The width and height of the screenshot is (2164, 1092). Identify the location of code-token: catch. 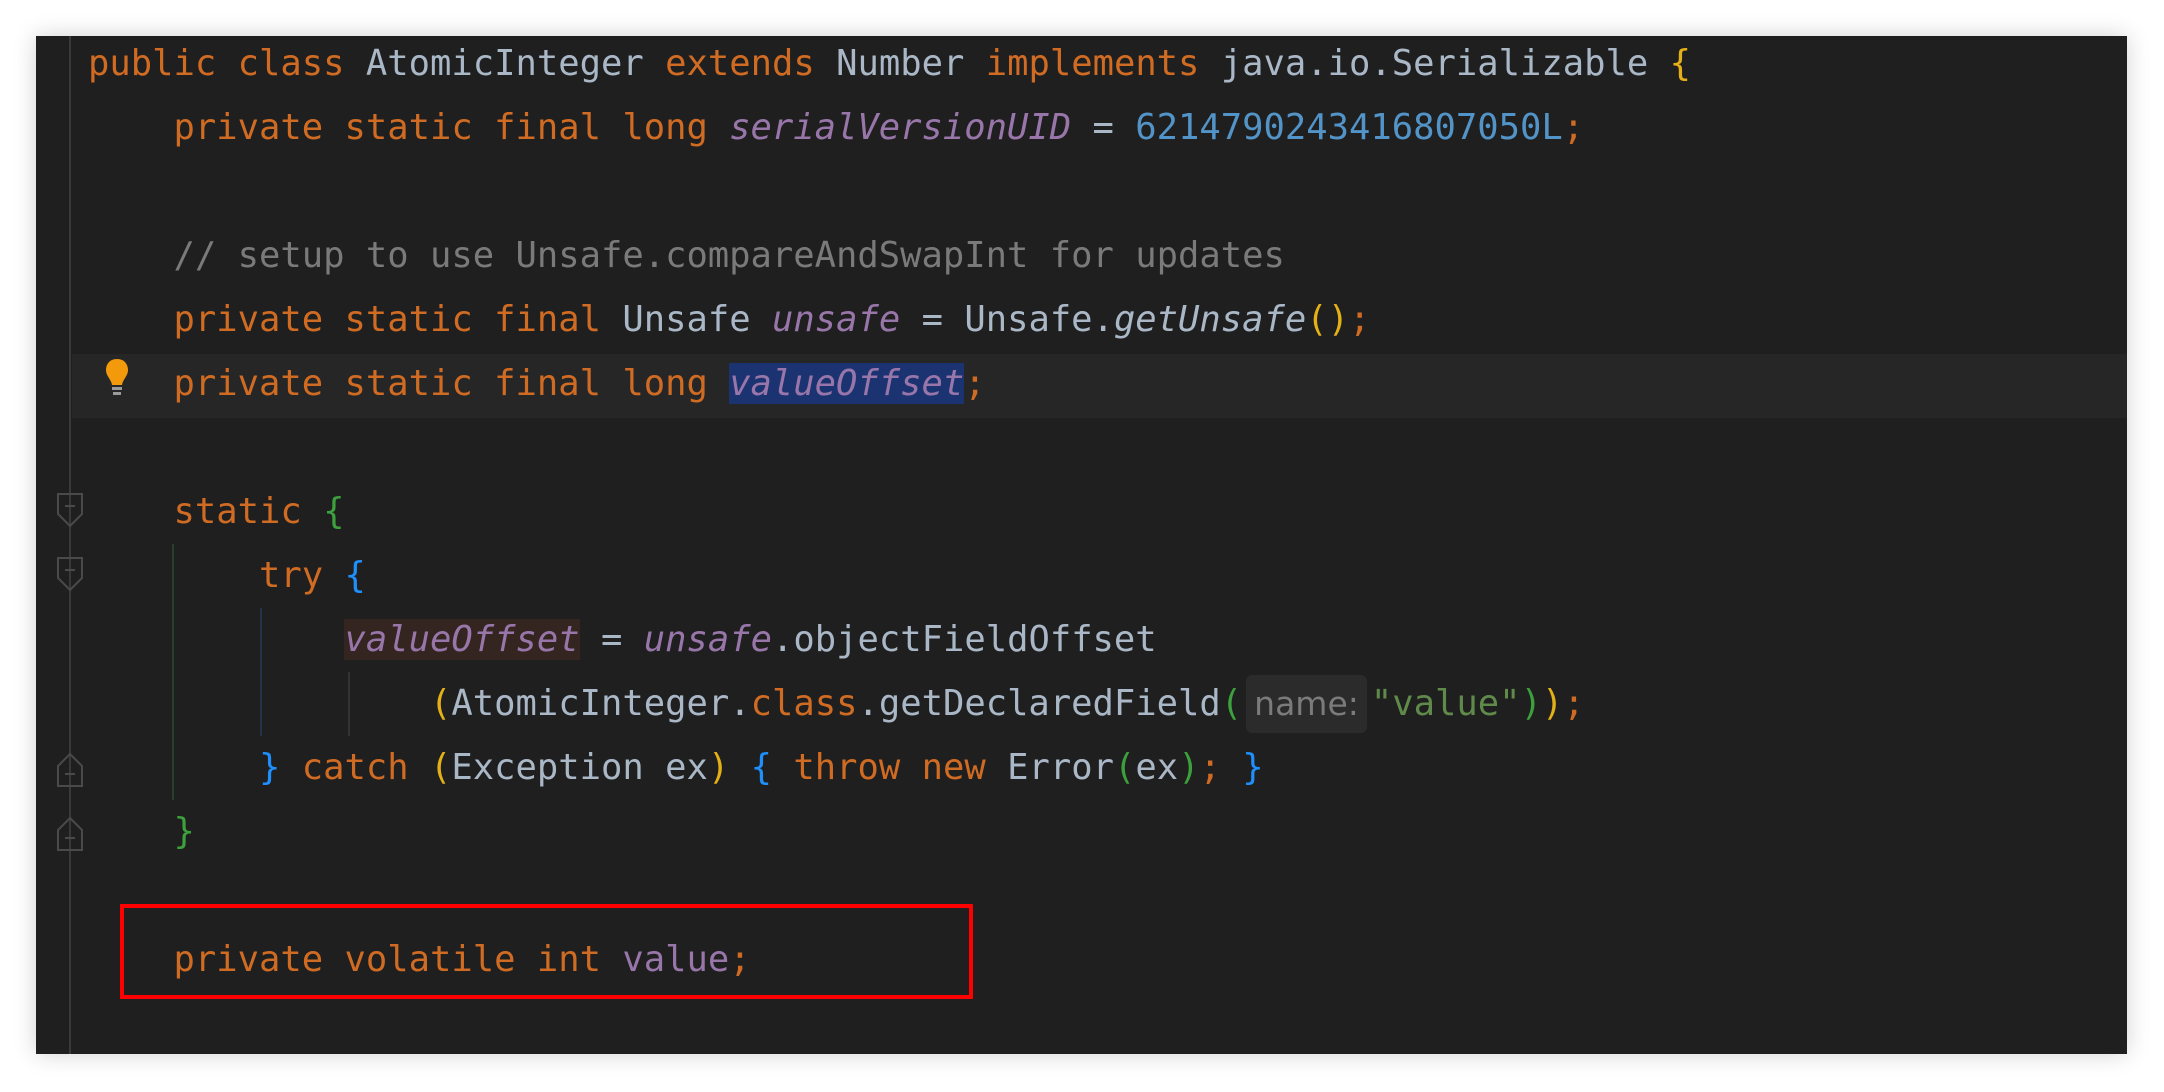
(355, 767).